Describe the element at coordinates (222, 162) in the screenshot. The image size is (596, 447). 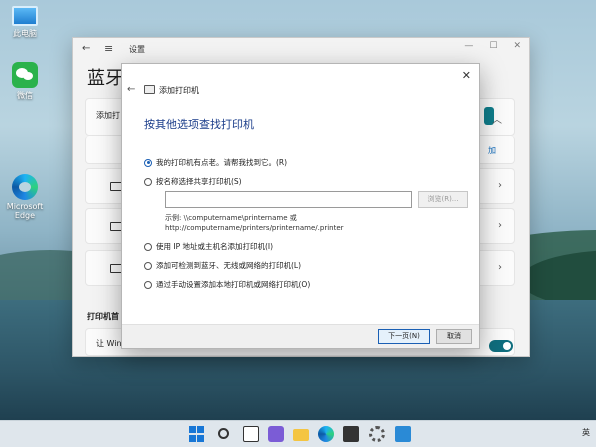
I see `option-label: 我的打印机有点老。请帮我找到它。(R)` at that location.